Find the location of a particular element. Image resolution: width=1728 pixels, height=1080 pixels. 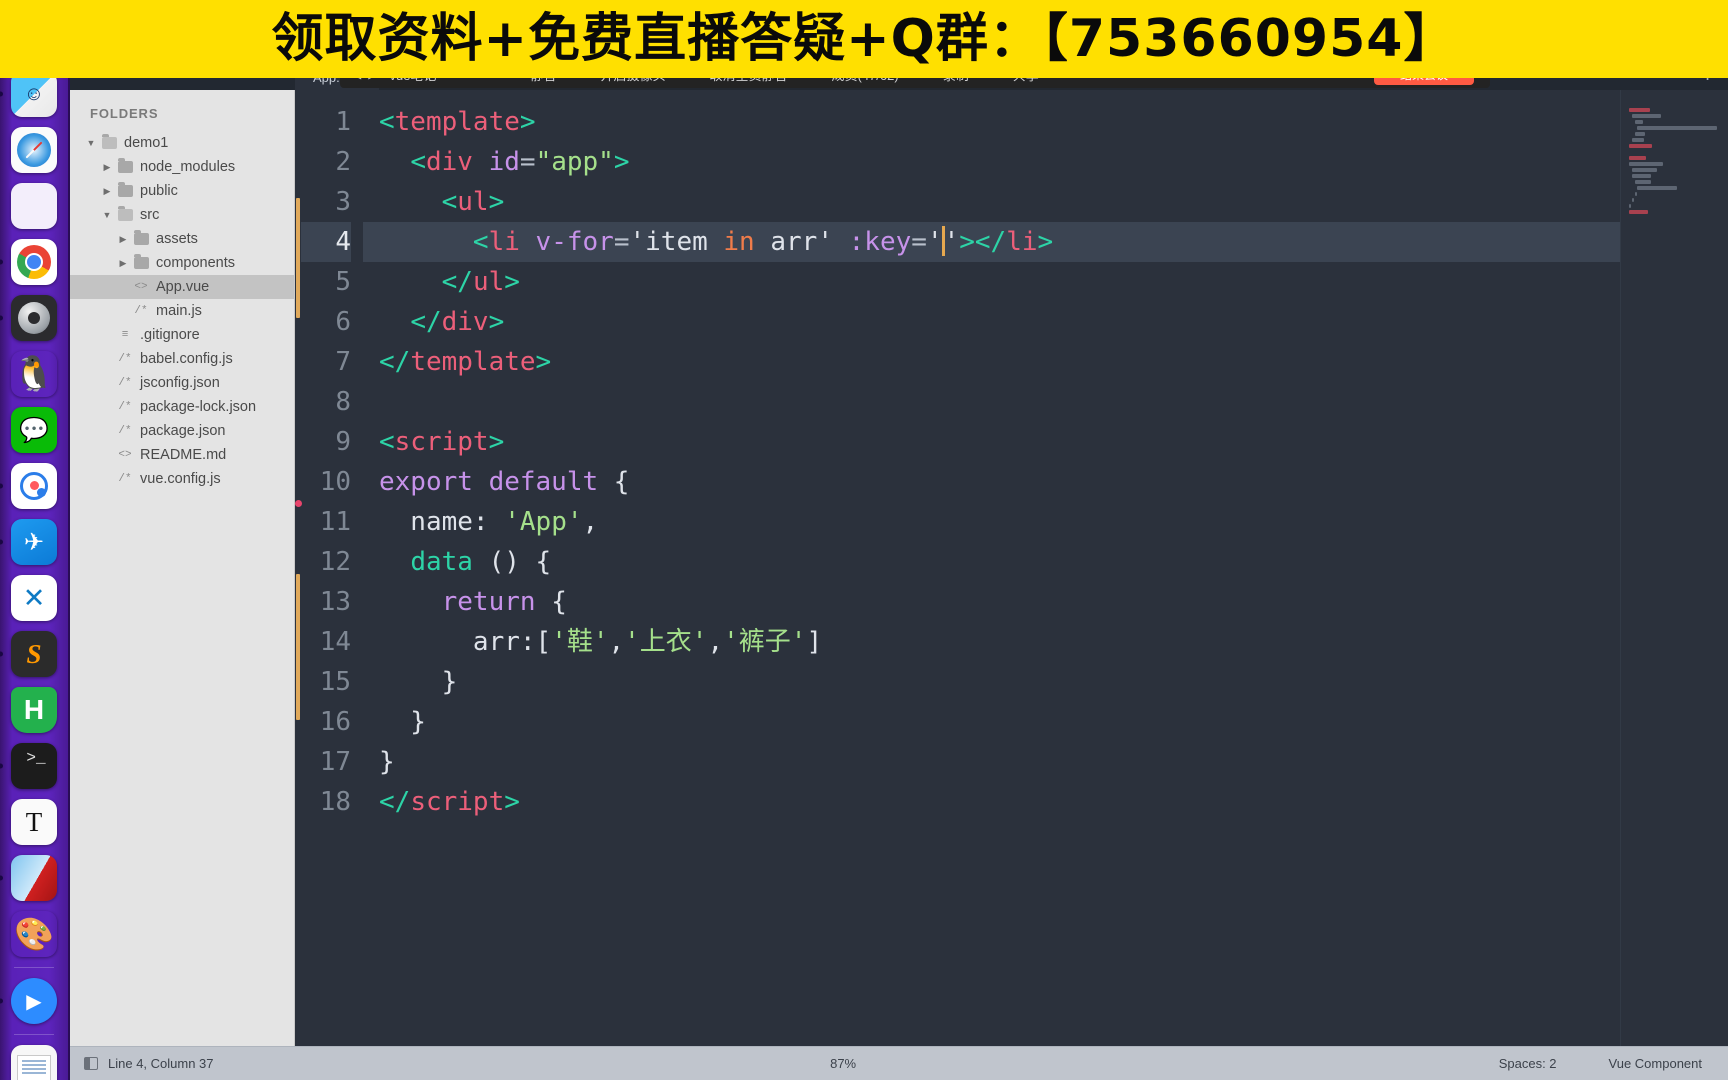

code-line-3: <ul> is located at coordinates (1053, 202).